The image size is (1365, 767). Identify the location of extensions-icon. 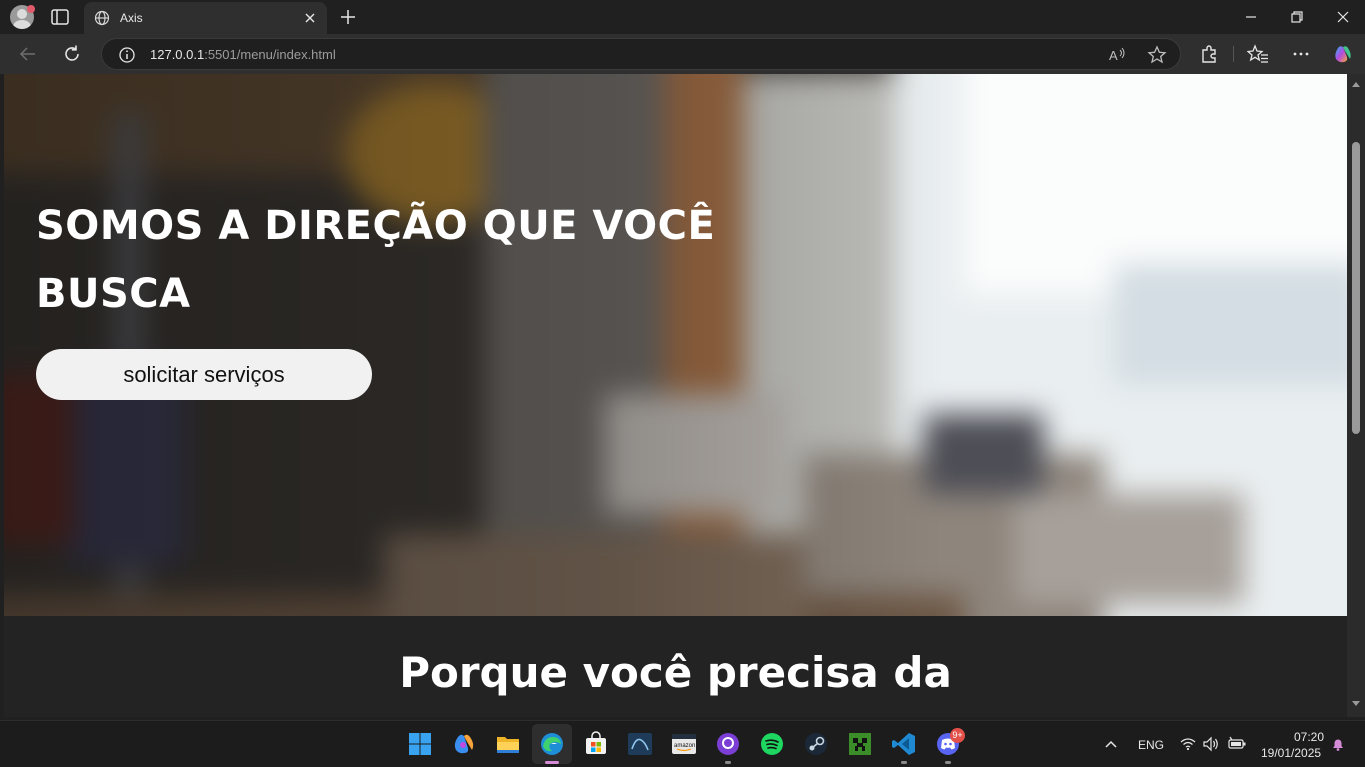
(1209, 54).